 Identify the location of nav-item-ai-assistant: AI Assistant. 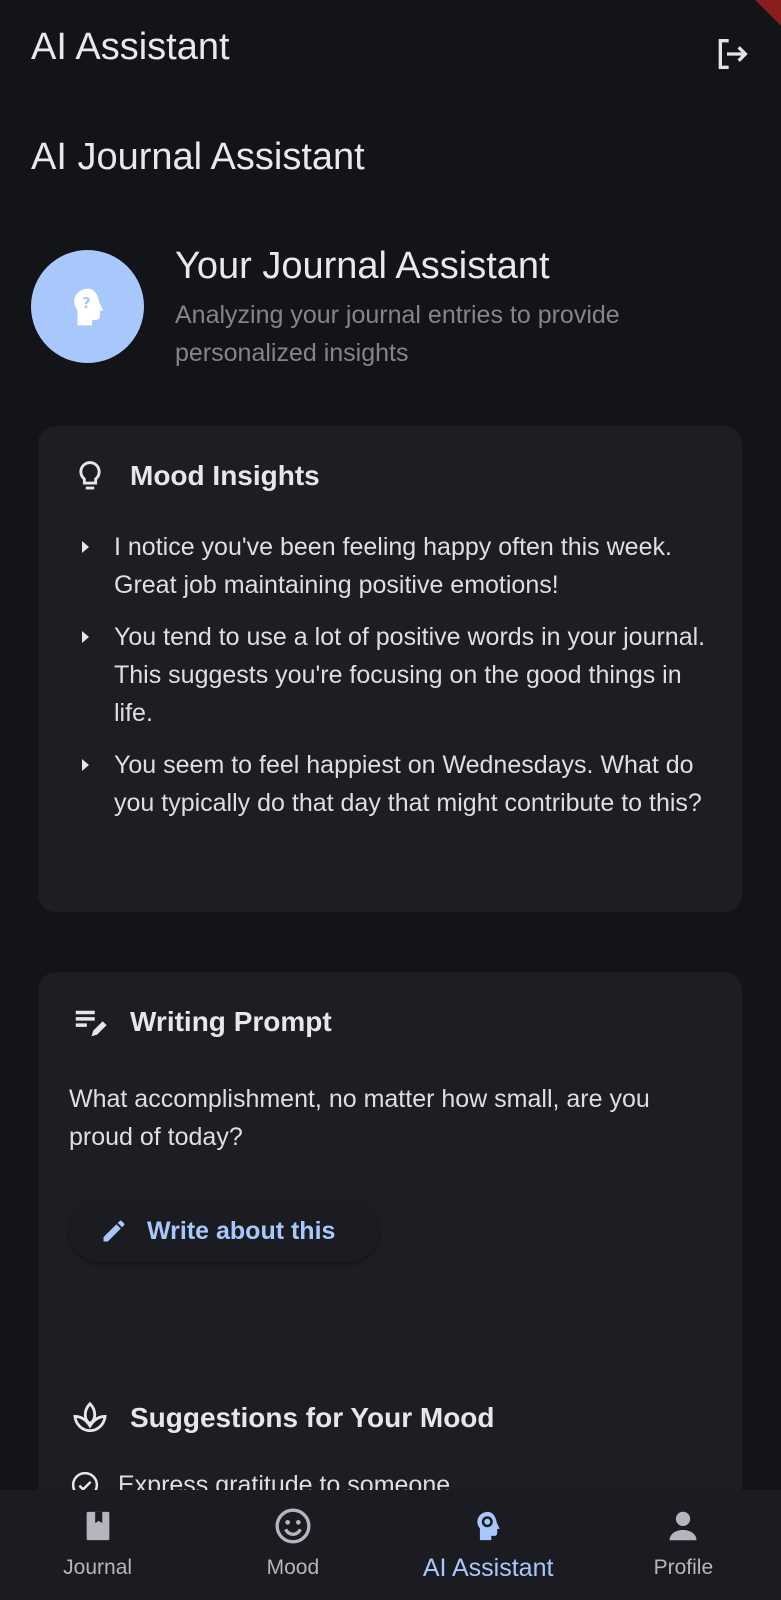
(488, 1545).